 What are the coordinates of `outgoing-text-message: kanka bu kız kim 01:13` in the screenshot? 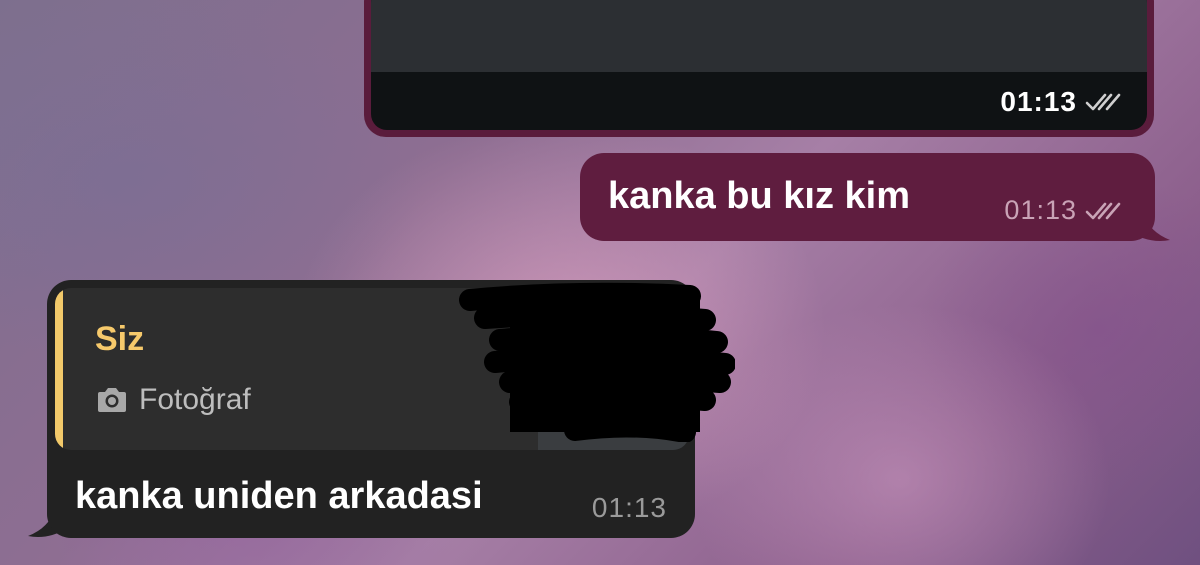 It's located at (867, 197).